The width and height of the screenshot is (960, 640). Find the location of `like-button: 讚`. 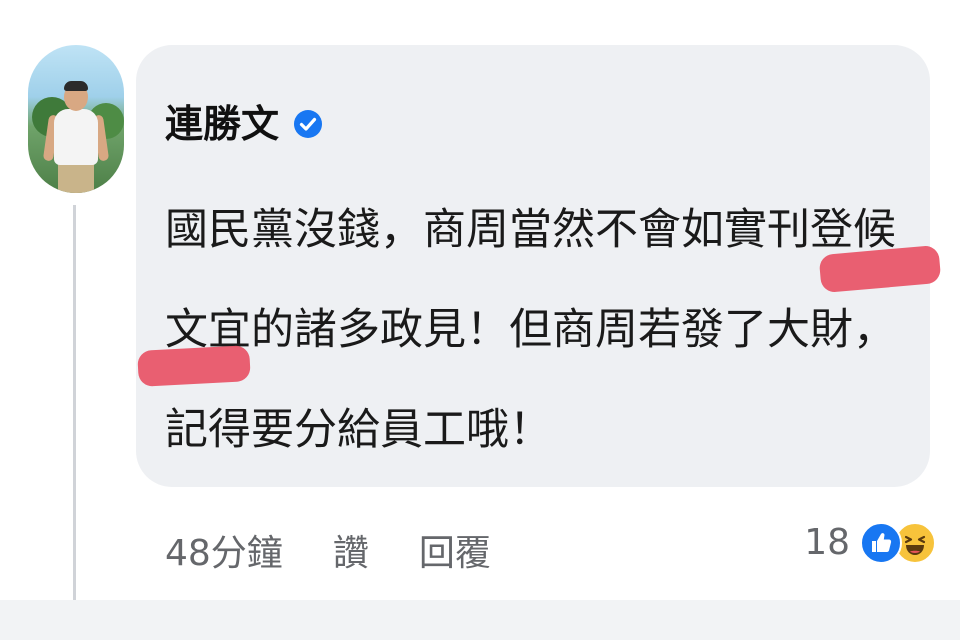

like-button: 讚 is located at coordinates (351, 550).